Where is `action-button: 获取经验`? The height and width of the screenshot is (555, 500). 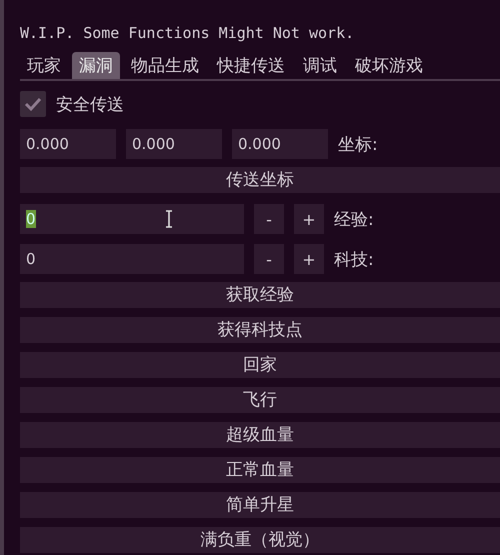
action-button: 获取经验 is located at coordinates (260, 295).